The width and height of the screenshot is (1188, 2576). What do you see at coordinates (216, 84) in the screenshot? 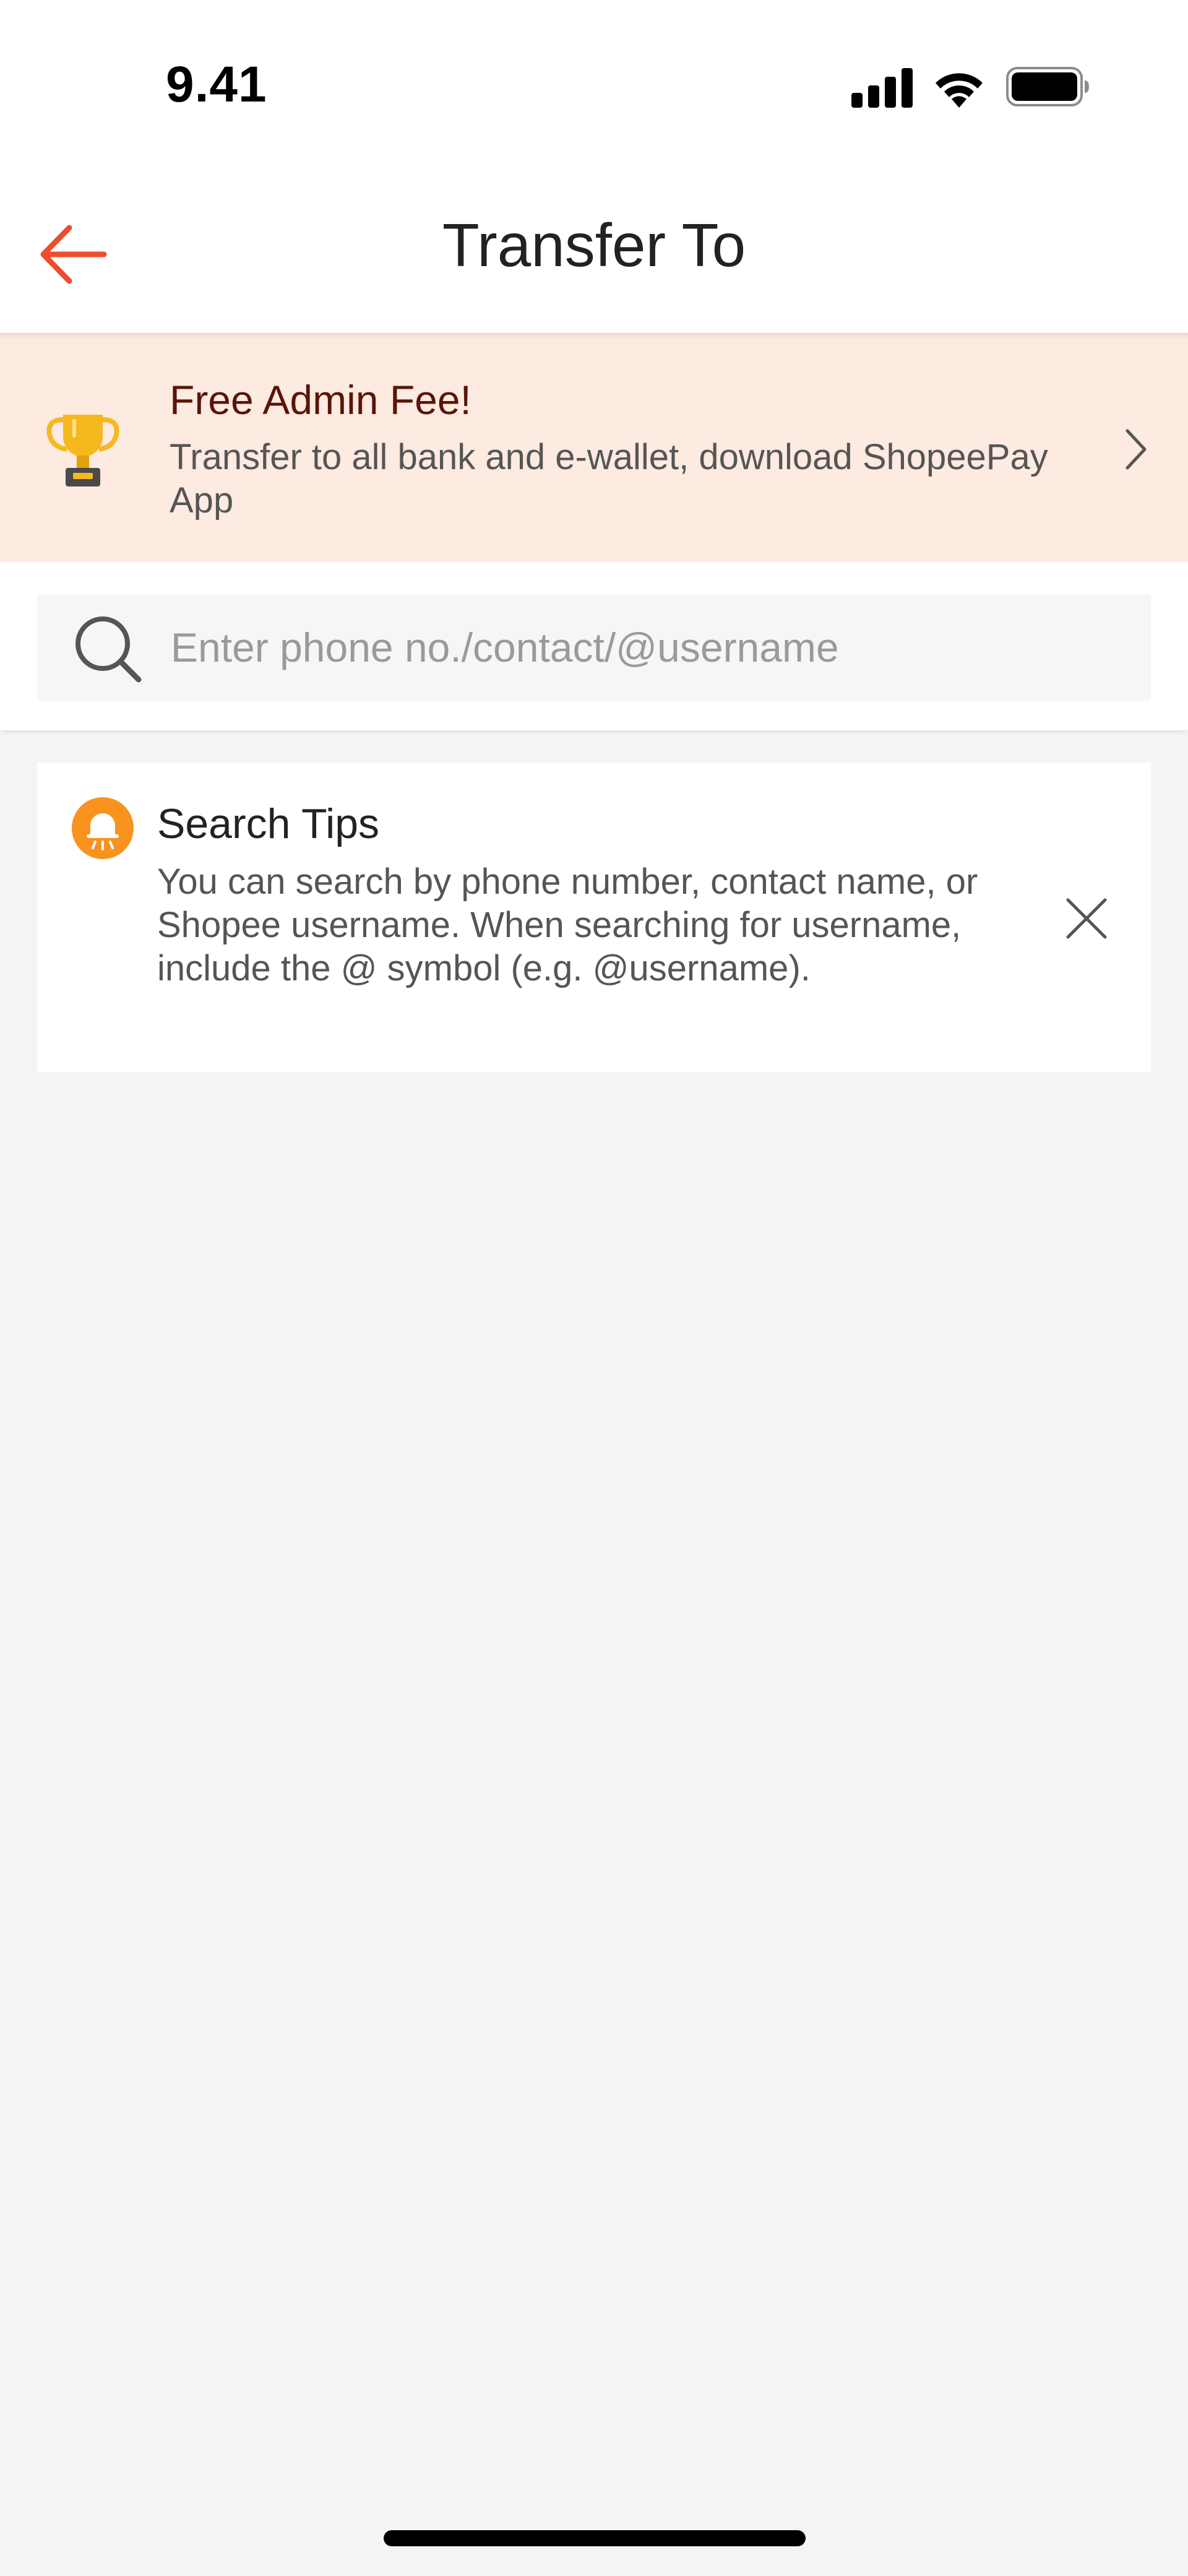
I see `status-time: 9.41` at bounding box center [216, 84].